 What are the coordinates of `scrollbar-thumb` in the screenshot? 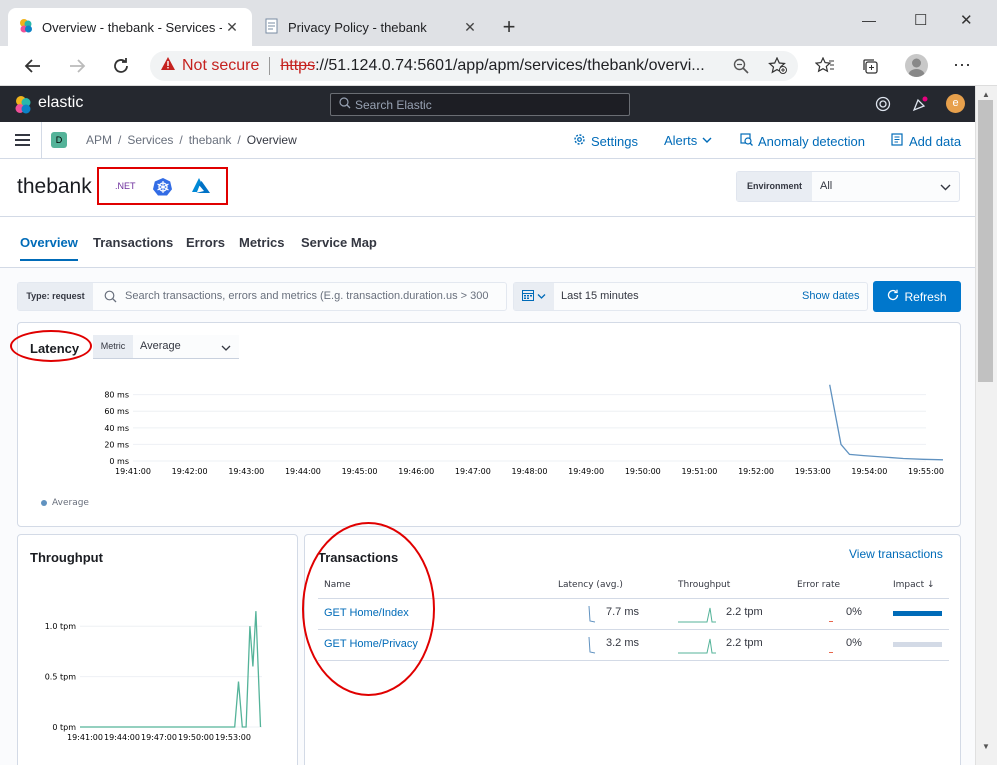 It's located at (985, 241).